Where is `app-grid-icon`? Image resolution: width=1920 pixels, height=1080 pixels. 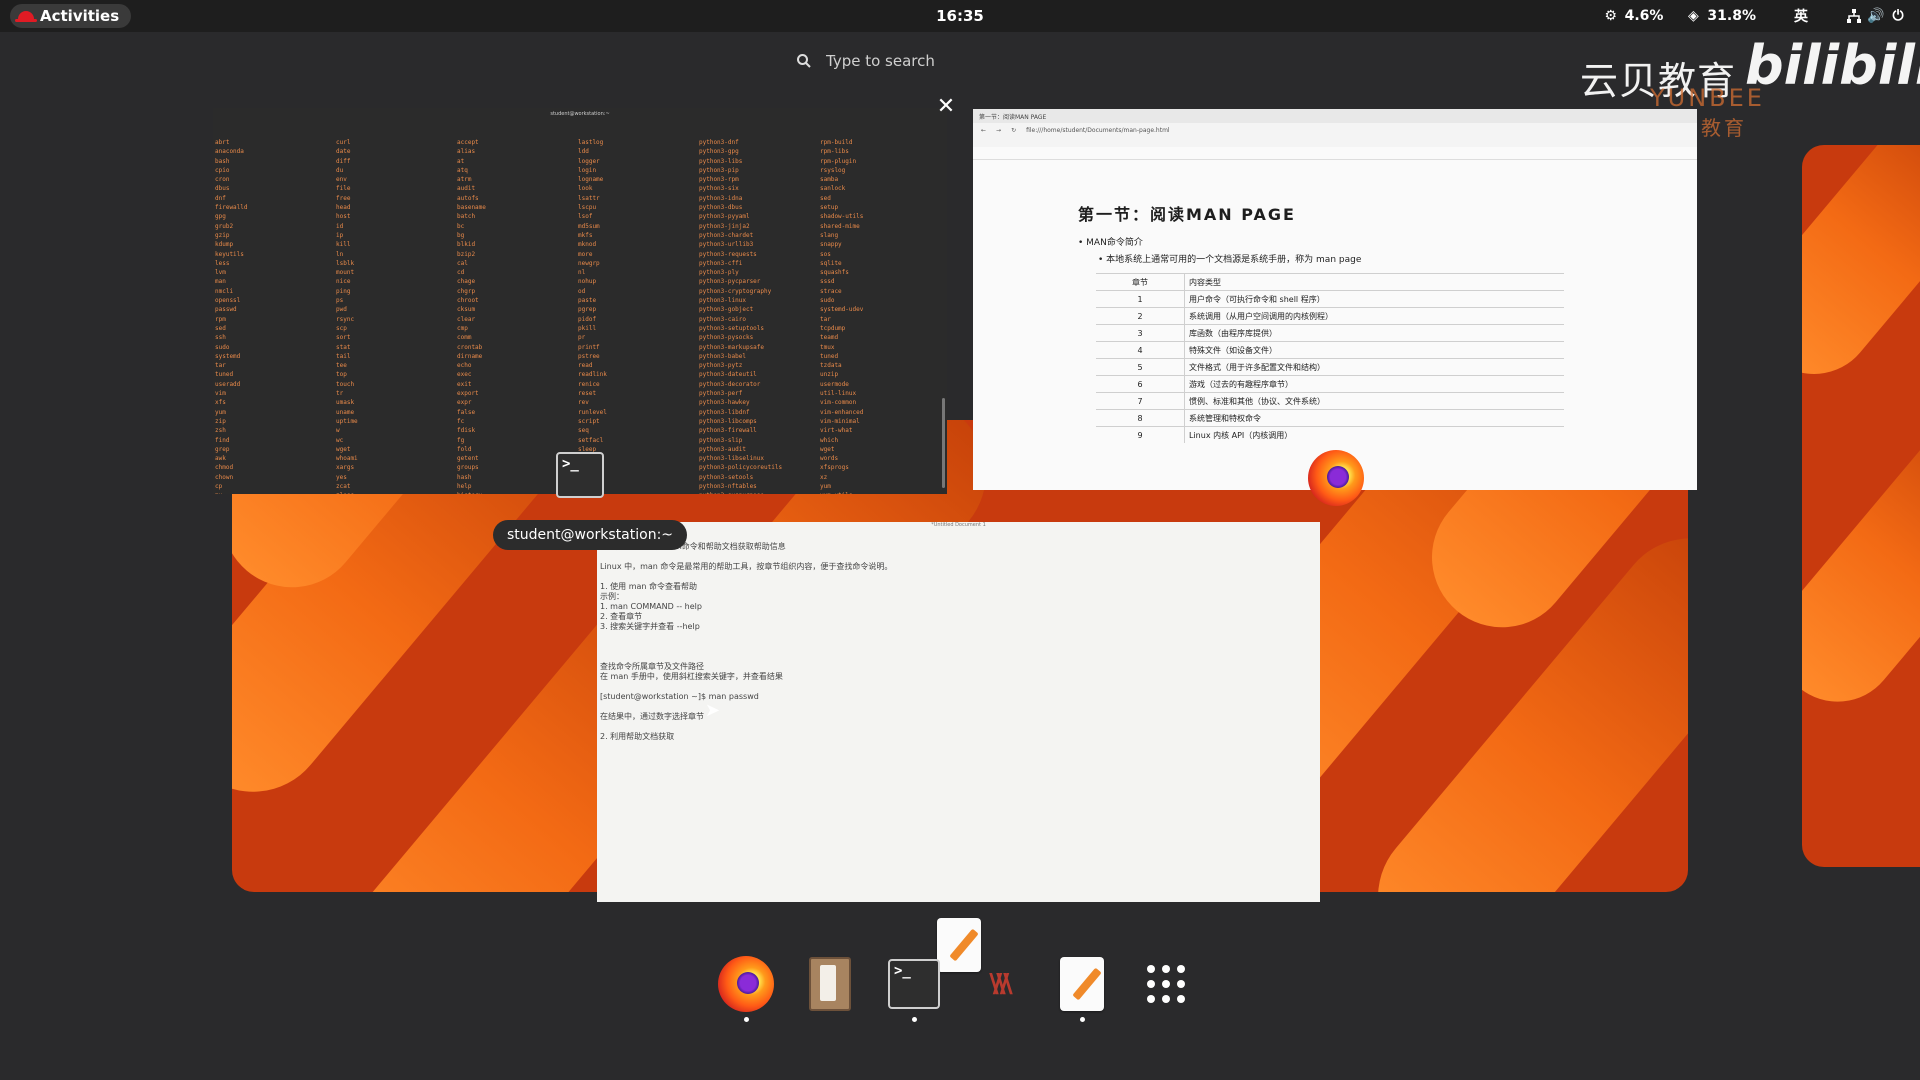 app-grid-icon is located at coordinates (1166, 984).